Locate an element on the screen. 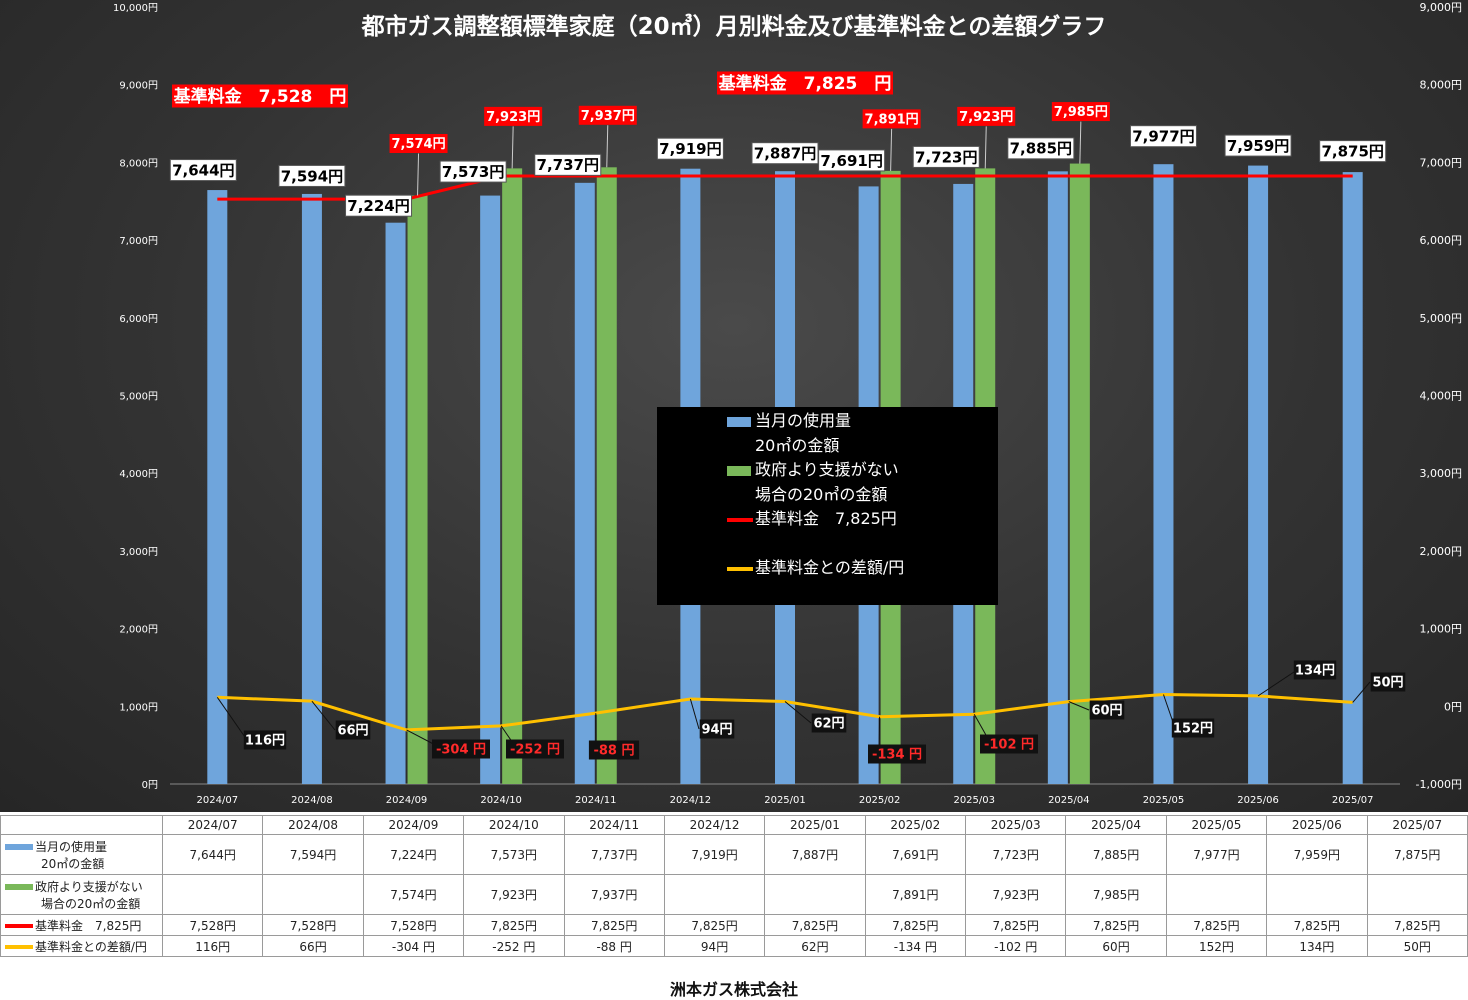 Image resolution: width=1468 pixels, height=1000 pixels. row-label-green: 政府より支援がない 場合の20㎥の金額 is located at coordinates (81, 894).